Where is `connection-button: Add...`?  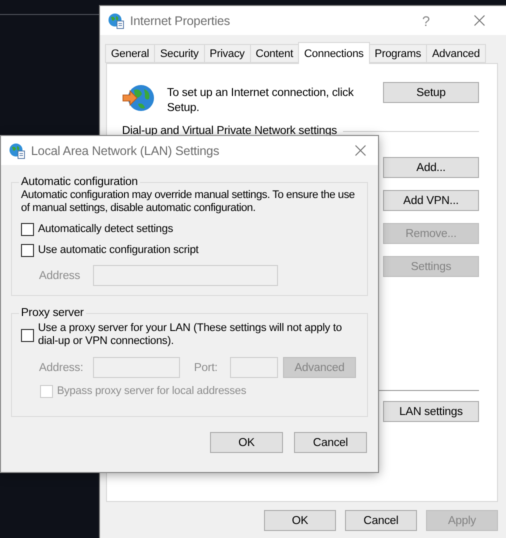 connection-button: Add... is located at coordinates (431, 167).